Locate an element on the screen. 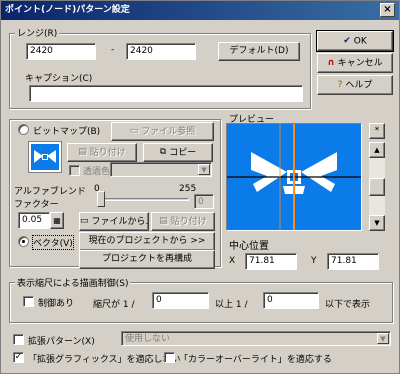 Image resolution: width=400 pixels, height=374 pixels. scale-control-label: 表示縮尺による描画制御(S) is located at coordinates (73, 282).